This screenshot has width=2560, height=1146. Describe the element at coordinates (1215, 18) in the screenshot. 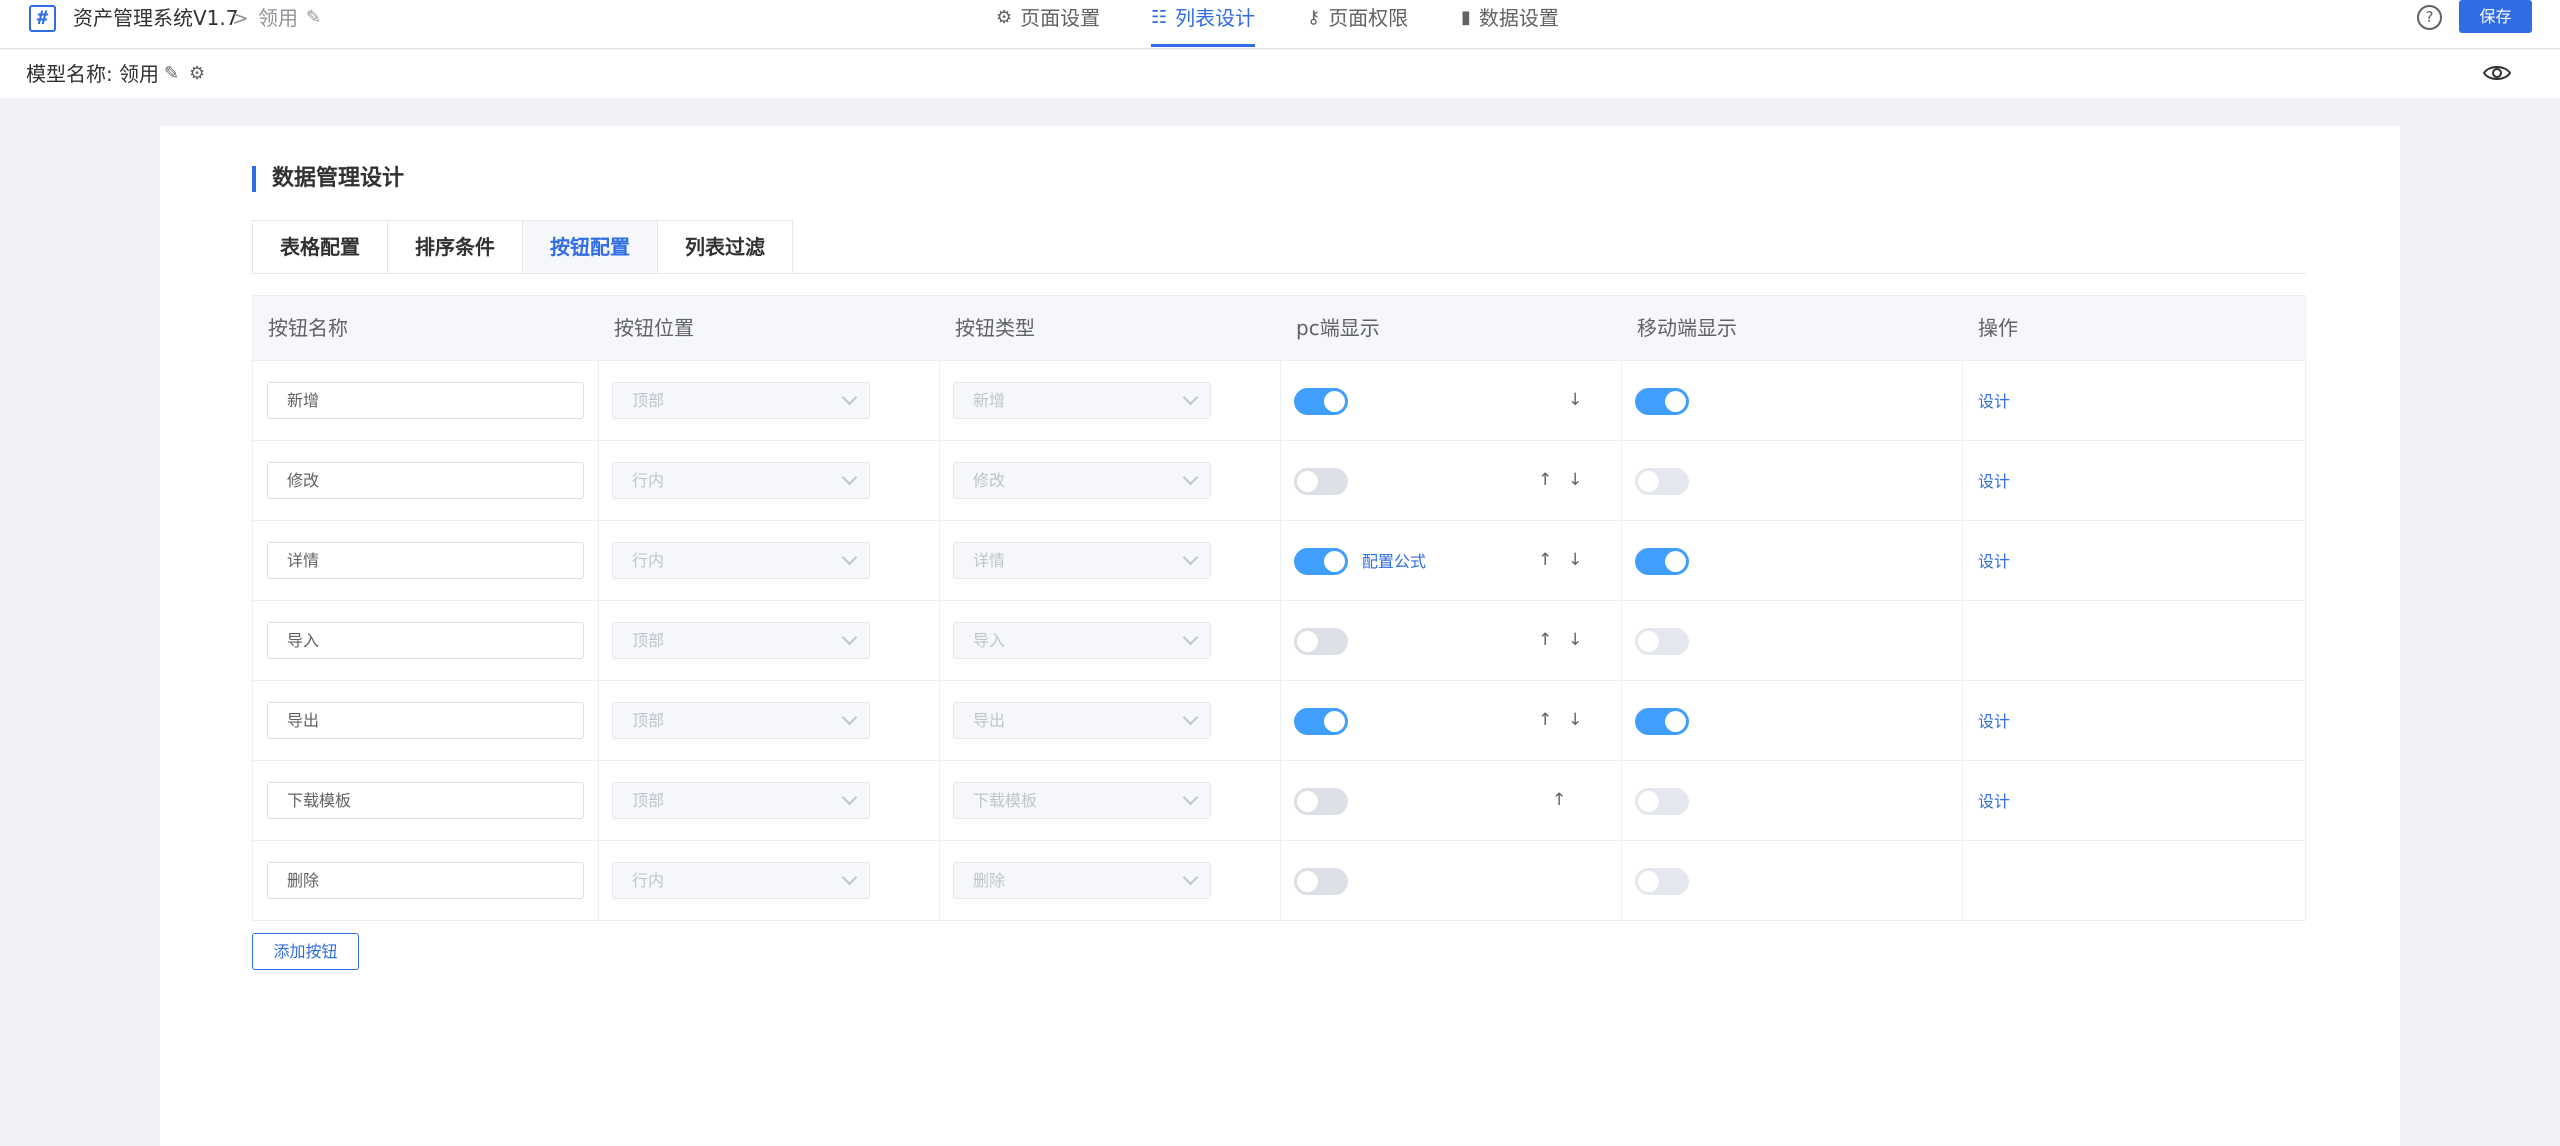

I see `tab-label: 列表设计` at that location.